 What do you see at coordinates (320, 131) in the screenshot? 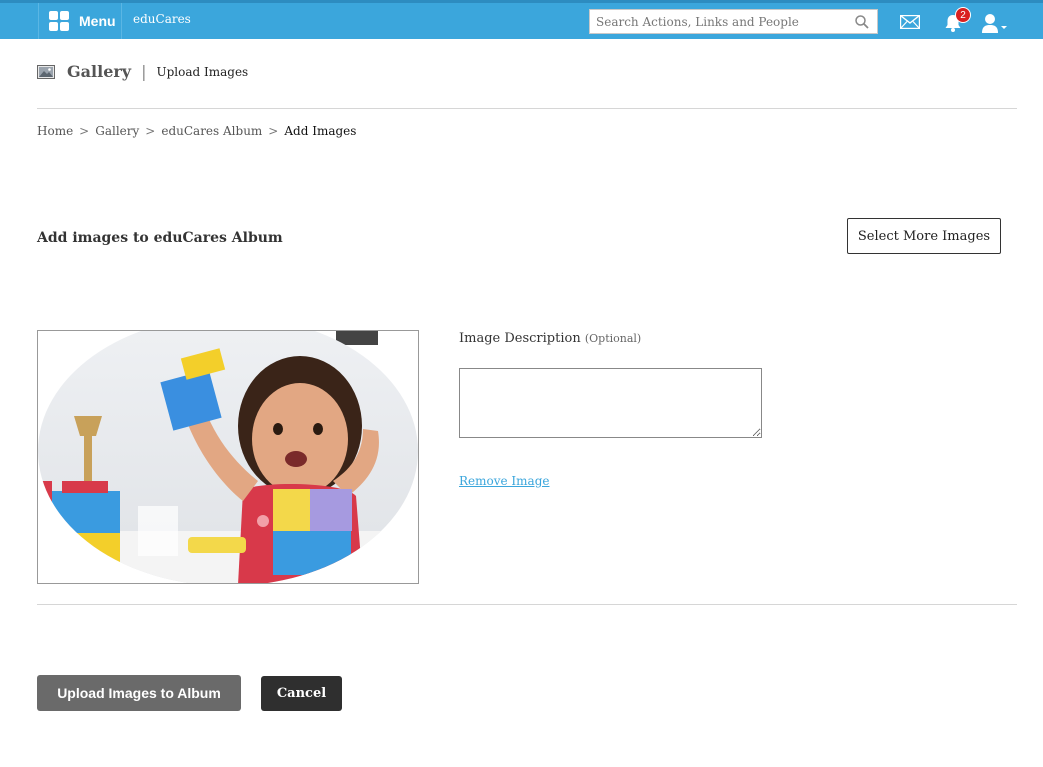
I see `breadcrumb-current: Add Images` at bounding box center [320, 131].